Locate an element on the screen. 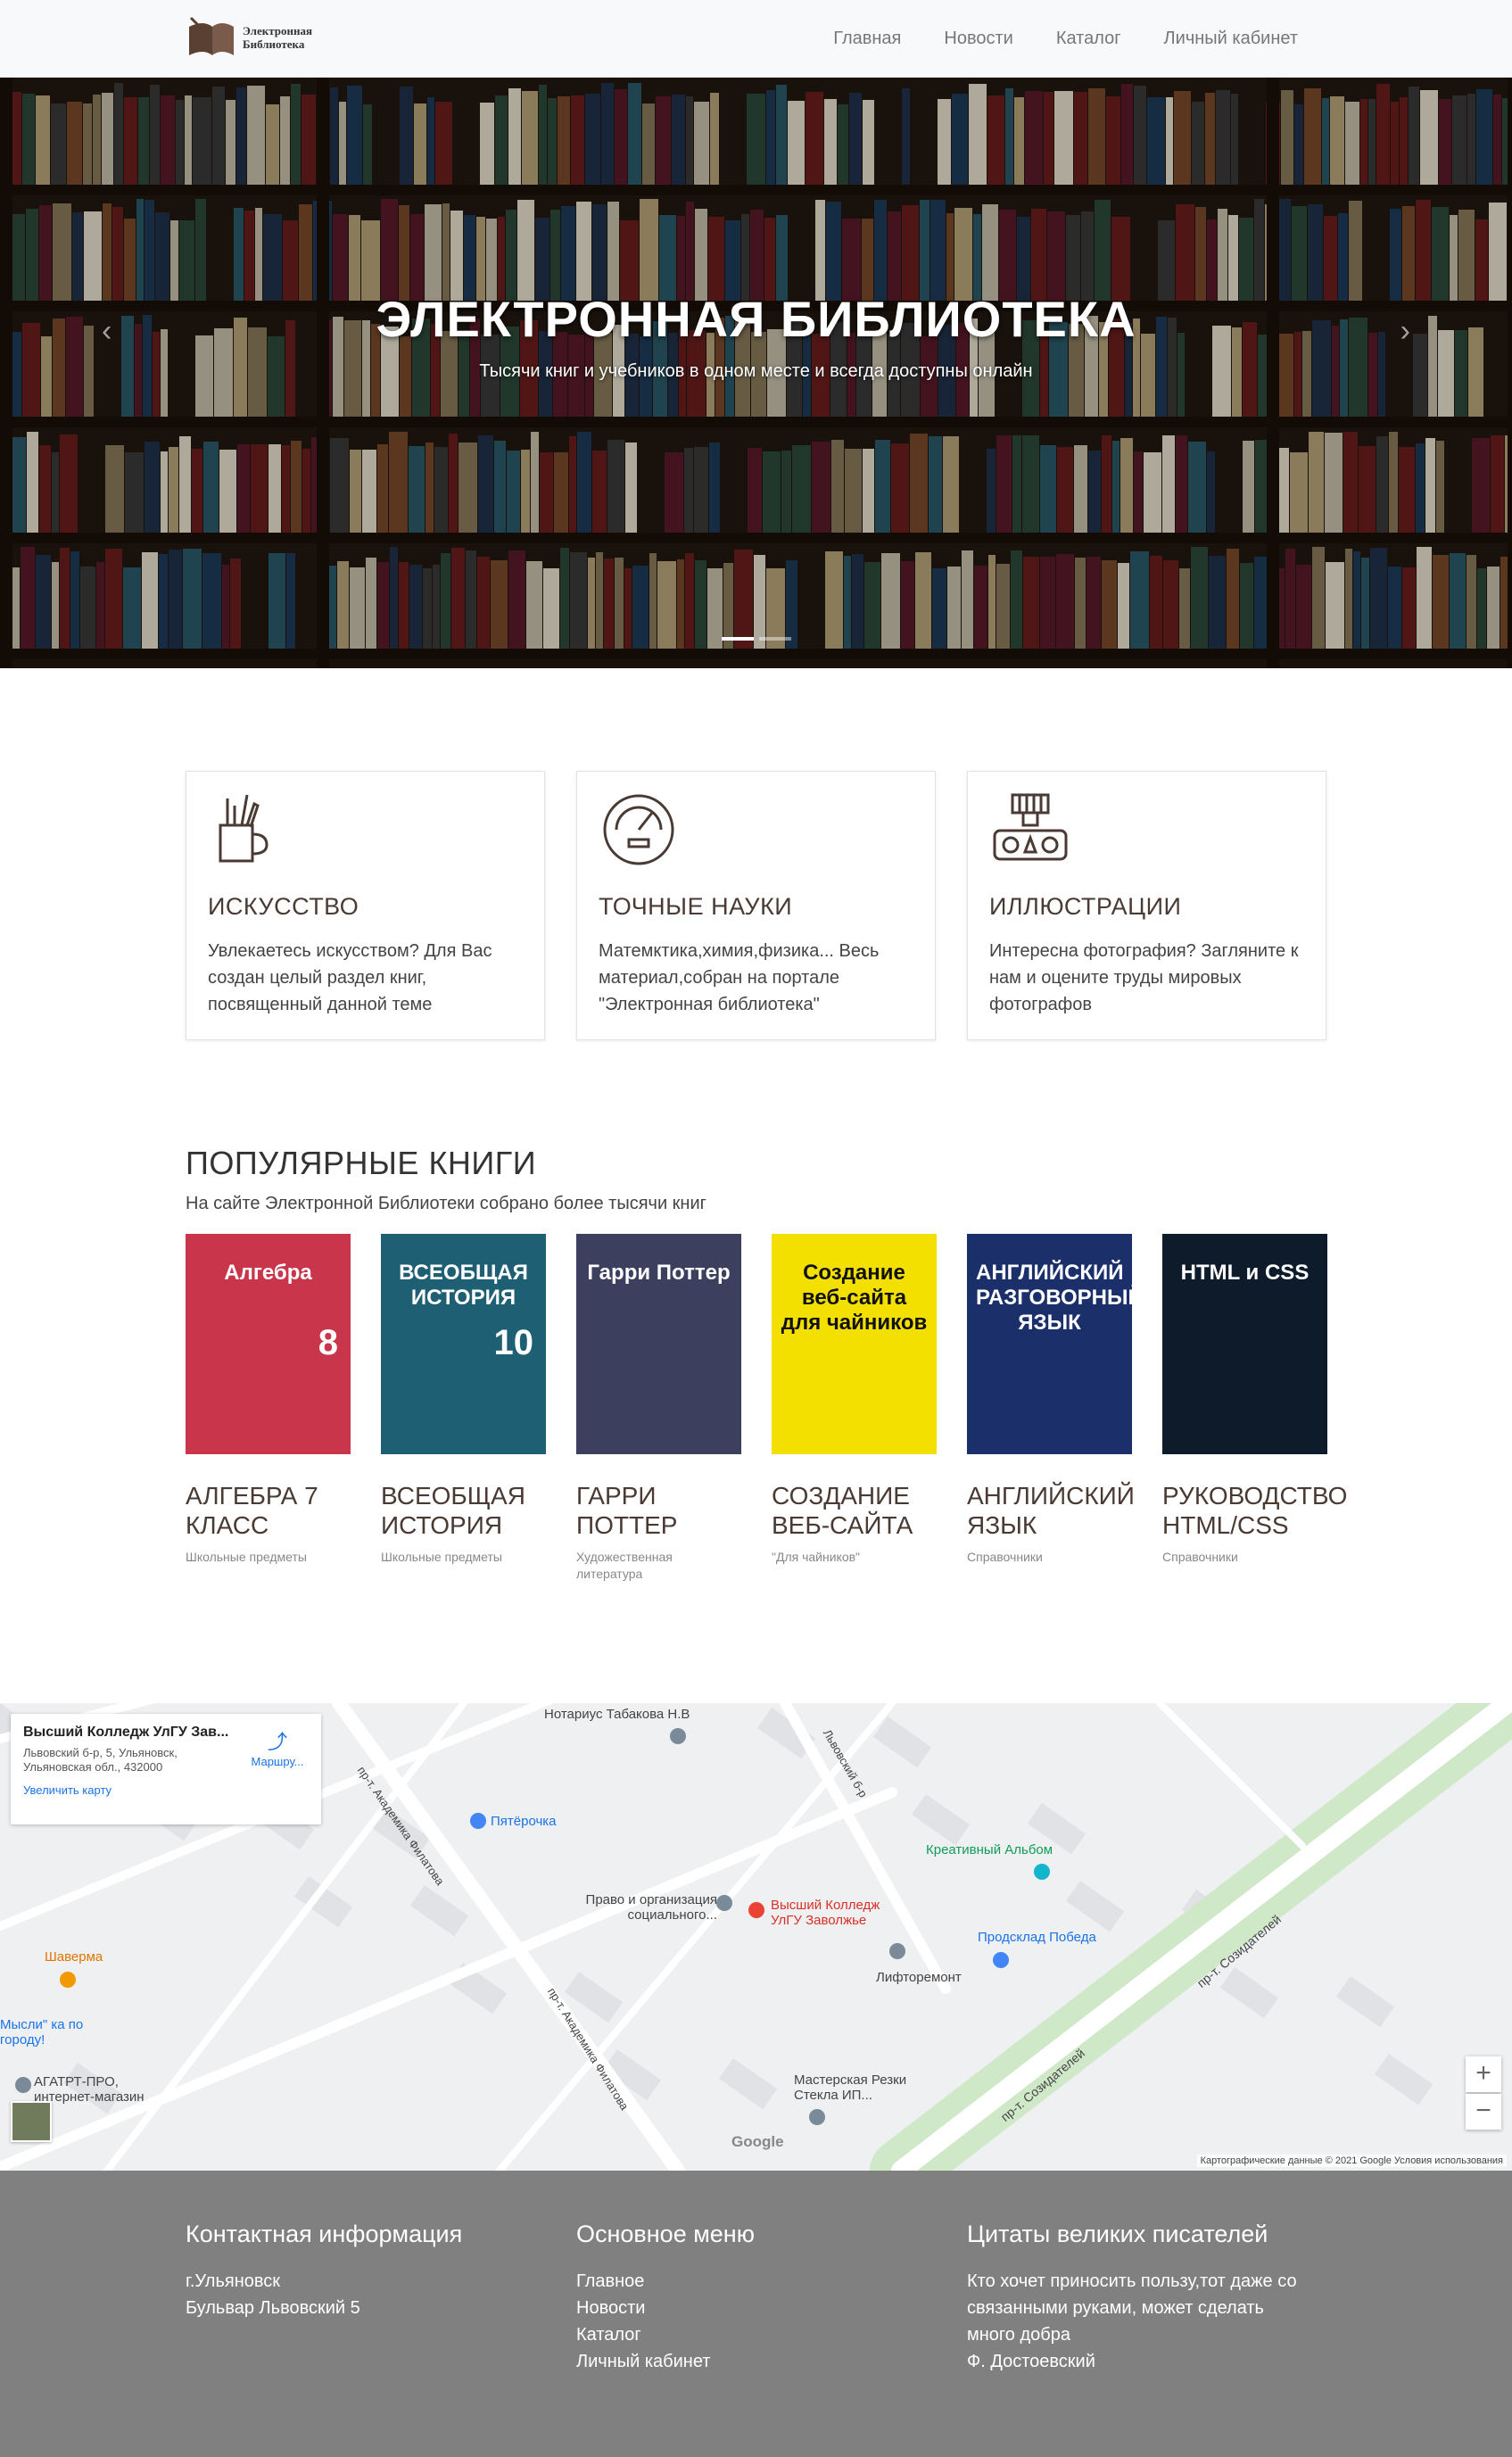 The image size is (1512, 2457). footer-quote-line: связанными руками, может сделать is located at coordinates (1115, 2308).